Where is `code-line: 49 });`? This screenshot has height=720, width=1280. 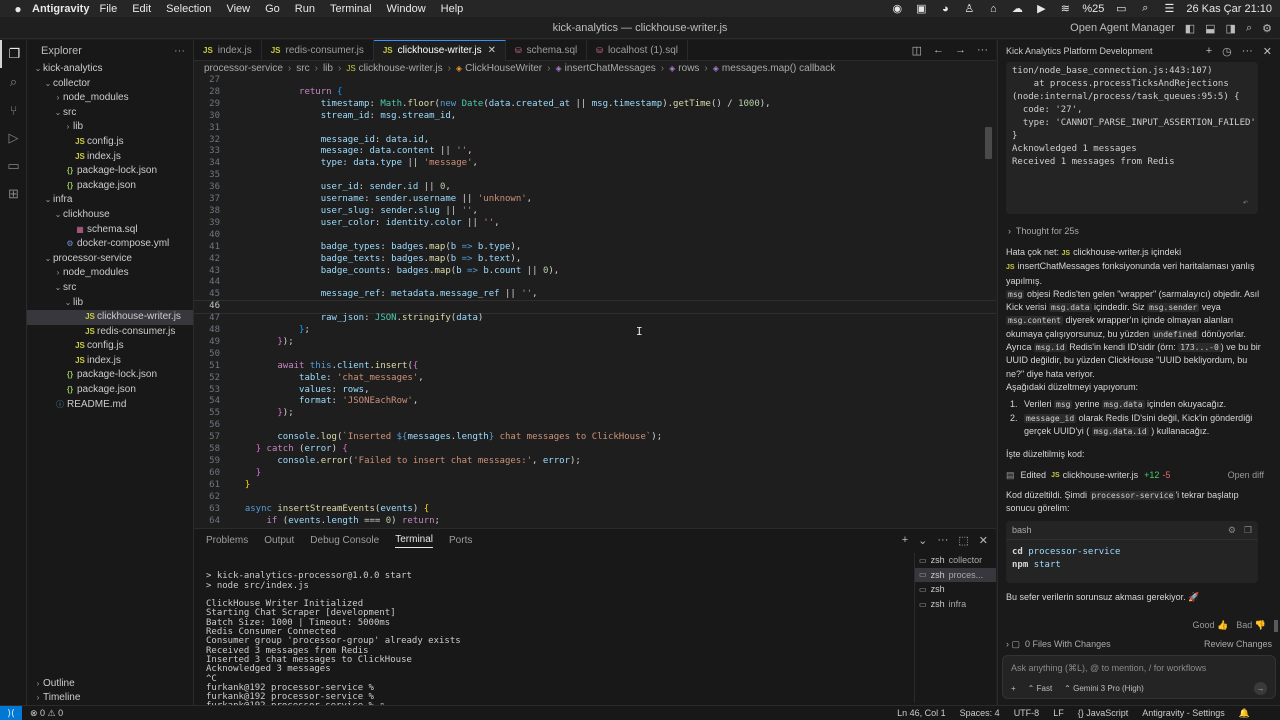
code-line: 49 }); is located at coordinates (595, 343).